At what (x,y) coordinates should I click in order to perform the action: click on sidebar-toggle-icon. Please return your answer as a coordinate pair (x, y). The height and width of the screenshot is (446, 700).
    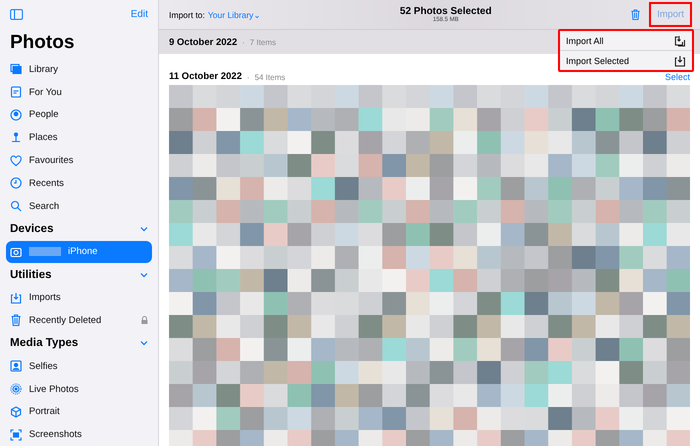
    Looking at the image, I should click on (16, 14).